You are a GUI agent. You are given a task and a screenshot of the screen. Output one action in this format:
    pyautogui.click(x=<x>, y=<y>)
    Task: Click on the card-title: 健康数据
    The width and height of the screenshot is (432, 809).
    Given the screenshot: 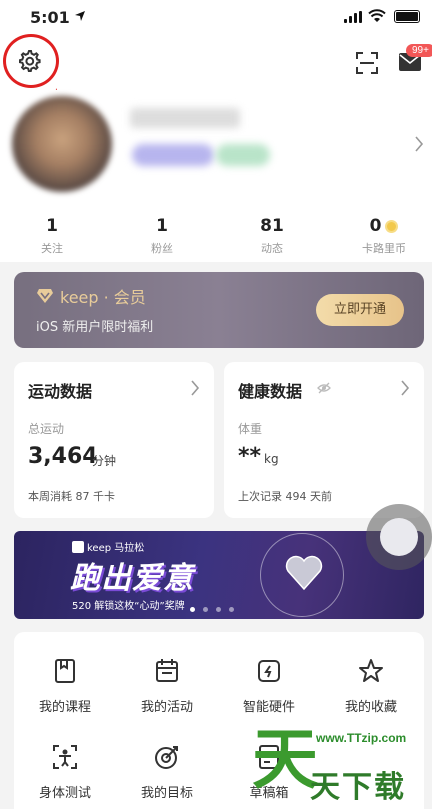 What is the action you would take?
    pyautogui.click(x=270, y=391)
    